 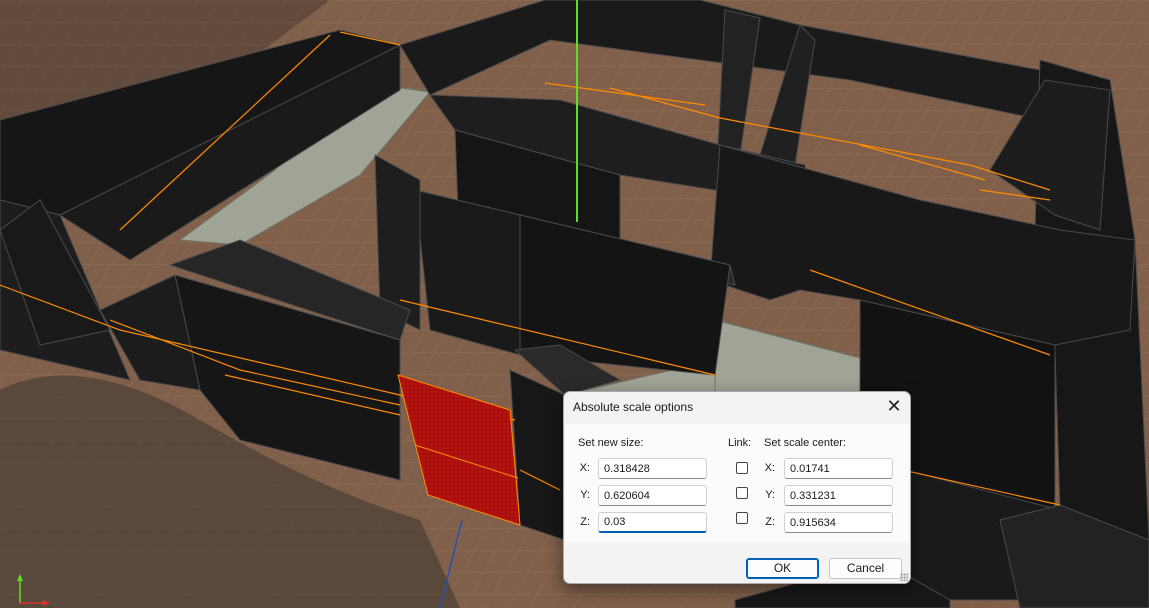 I want to click on set-scale-center-label: Set scale center:, so click(x=805, y=443).